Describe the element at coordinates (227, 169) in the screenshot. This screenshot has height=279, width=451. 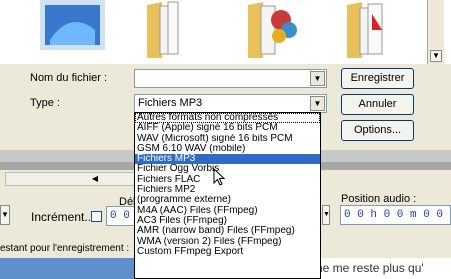
I see `dropdown-option: Fichier Ogg Vorbis` at that location.